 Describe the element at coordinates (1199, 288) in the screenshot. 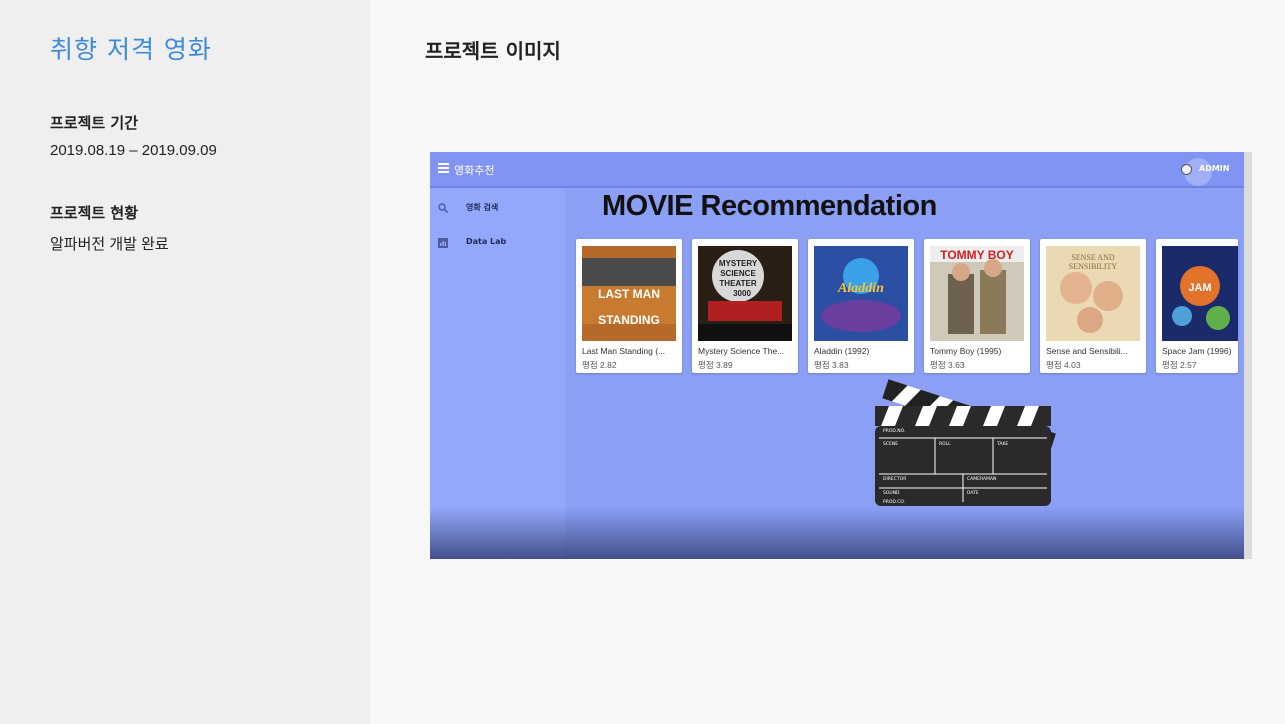

I see `svg-text: JAM` at that location.